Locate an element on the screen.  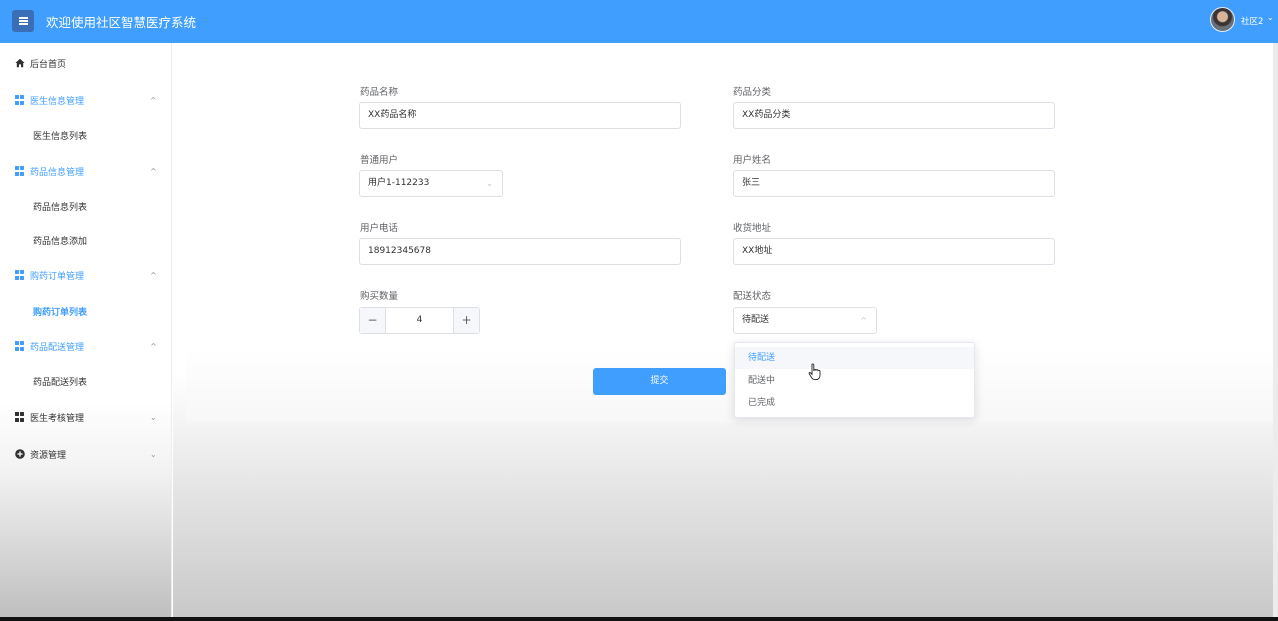
drug-name-input: XX药品名称 is located at coordinates (520, 115).